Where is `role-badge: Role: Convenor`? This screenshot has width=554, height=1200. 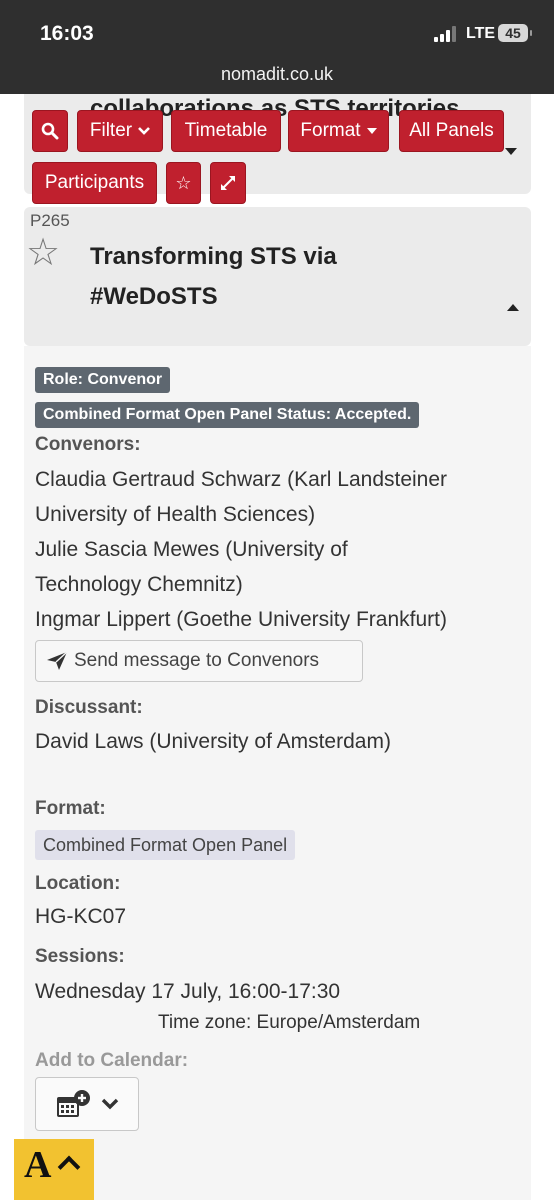
role-badge: Role: Convenor is located at coordinates (103, 380).